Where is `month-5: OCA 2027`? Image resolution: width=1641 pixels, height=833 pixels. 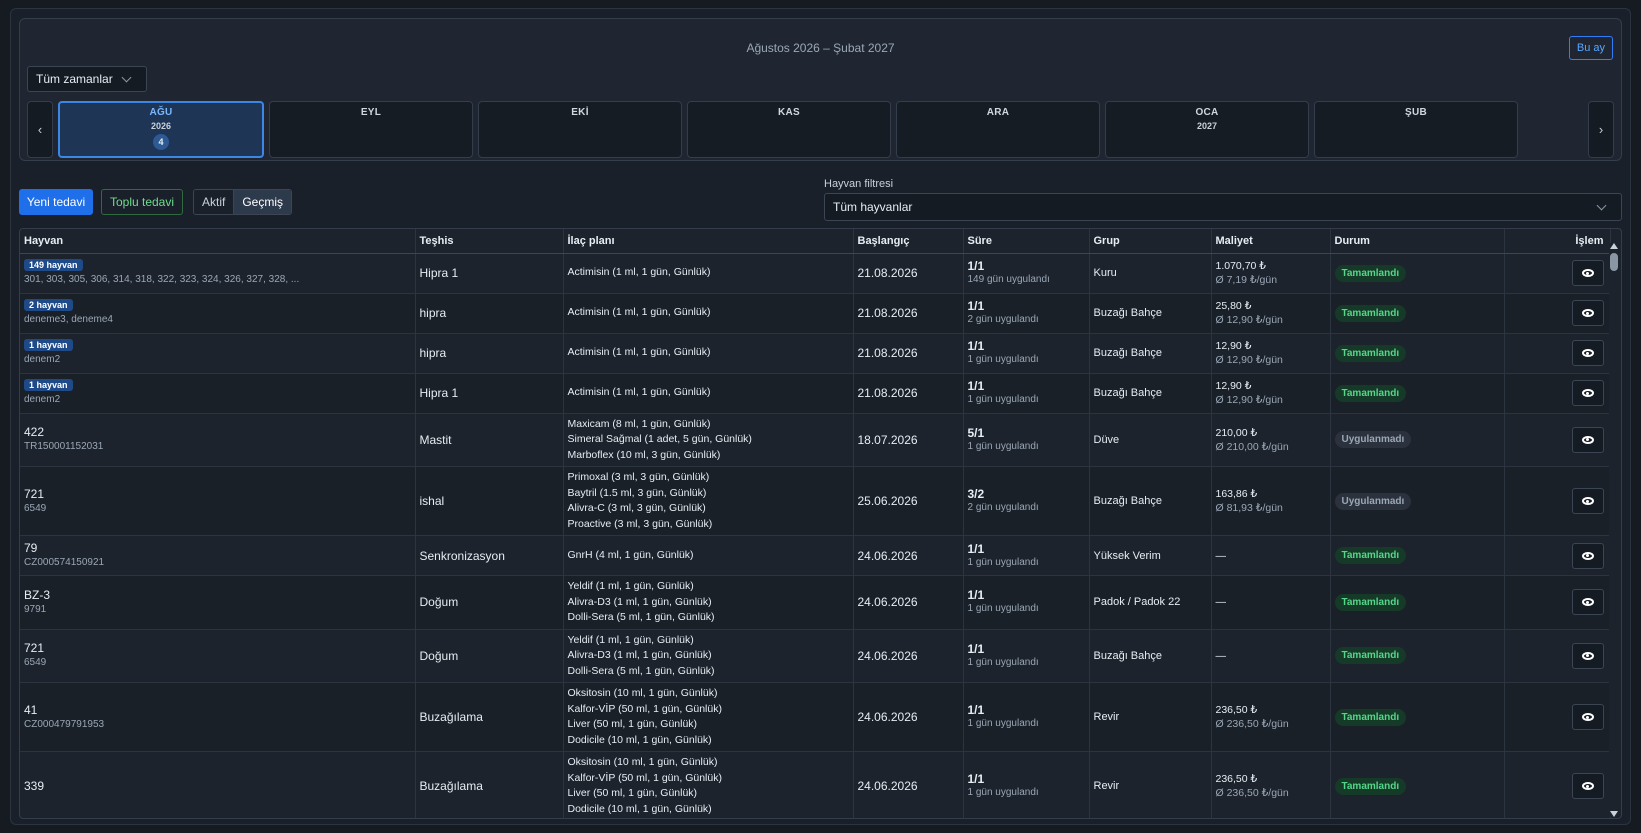
month-5: OCA 2027 is located at coordinates (1207, 129).